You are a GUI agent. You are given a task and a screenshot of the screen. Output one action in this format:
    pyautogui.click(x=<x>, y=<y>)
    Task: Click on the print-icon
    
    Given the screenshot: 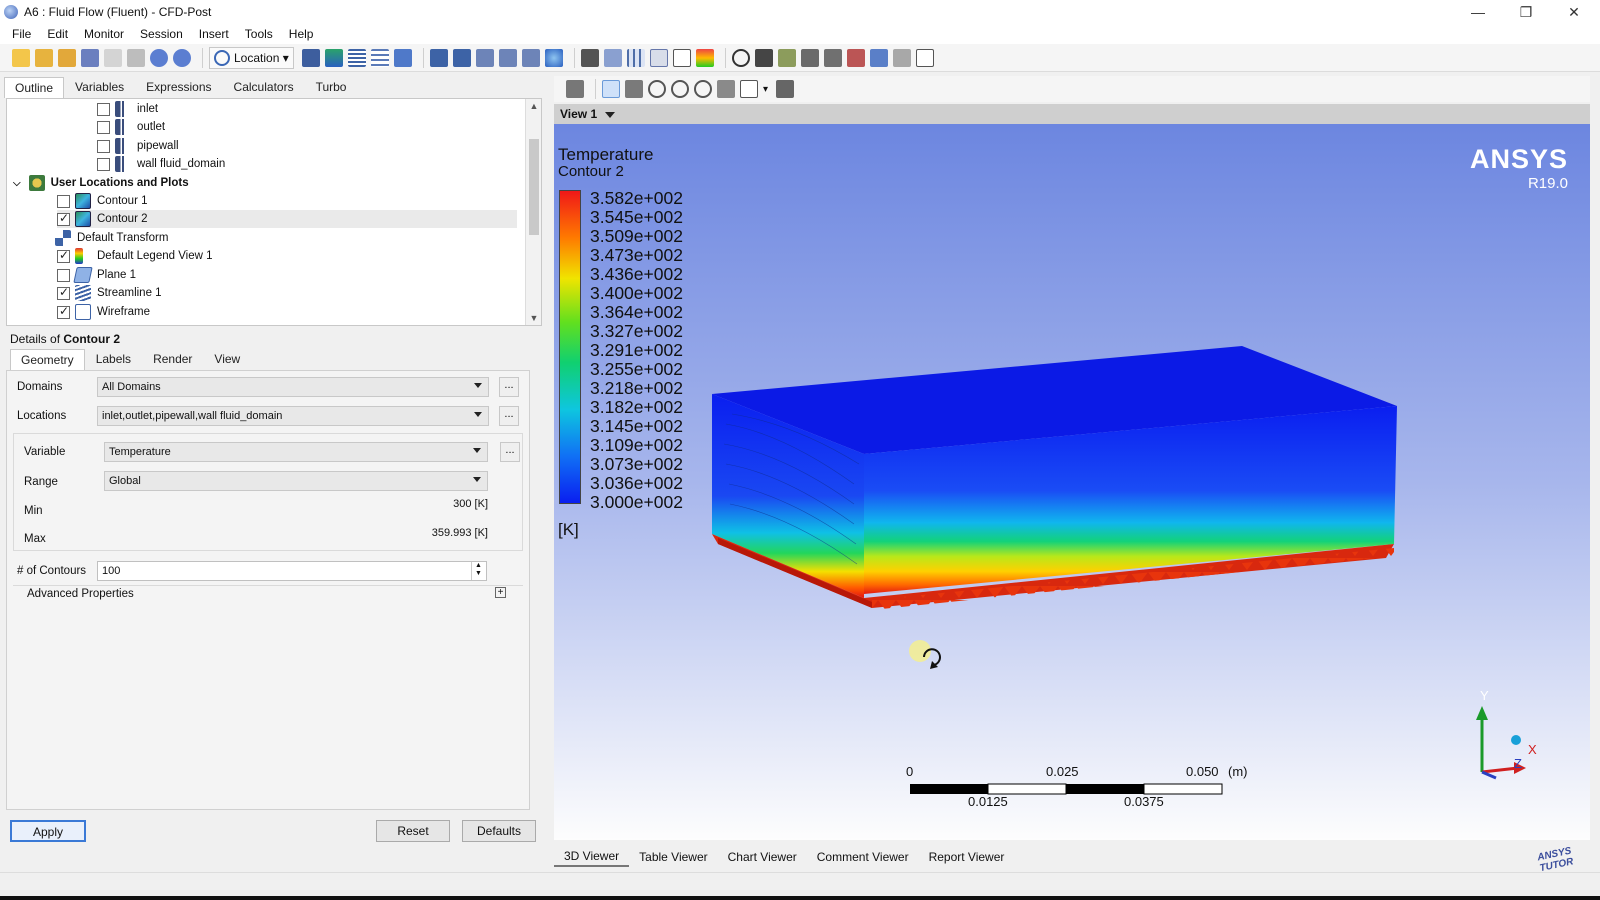 What is the action you would take?
    pyautogui.click(x=136, y=57)
    